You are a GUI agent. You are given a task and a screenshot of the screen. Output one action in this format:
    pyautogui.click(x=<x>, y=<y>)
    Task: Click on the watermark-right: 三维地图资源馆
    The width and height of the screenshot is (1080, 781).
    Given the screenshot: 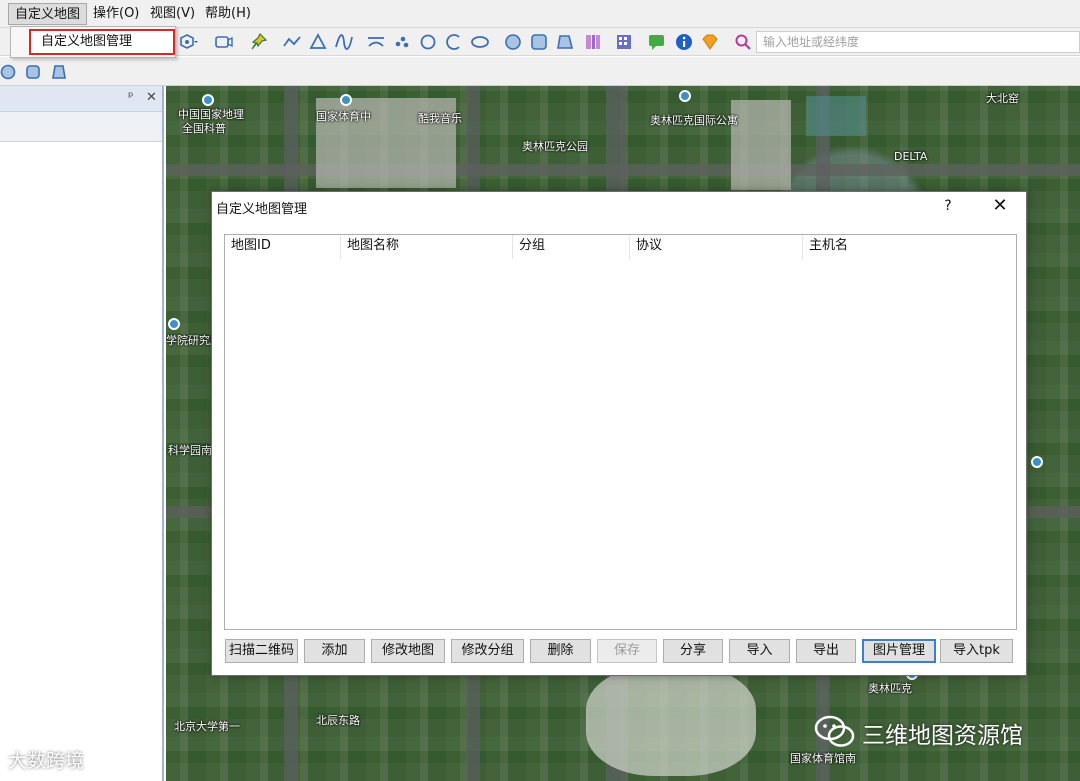 What is the action you would take?
    pyautogui.click(x=942, y=736)
    